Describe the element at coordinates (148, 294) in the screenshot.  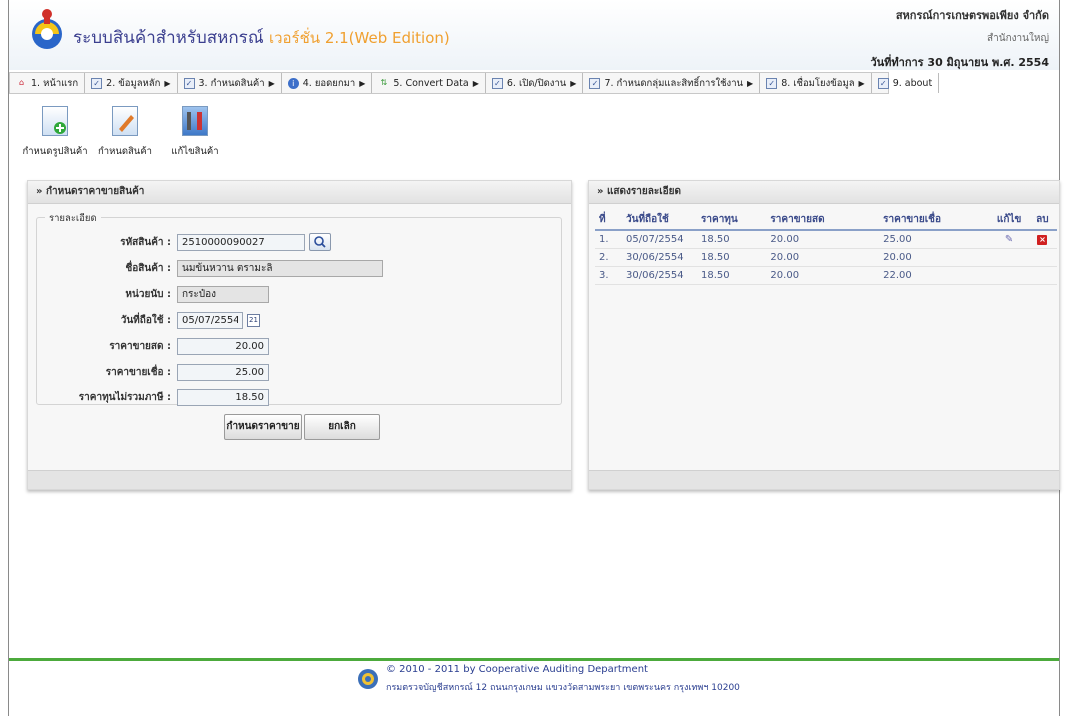
I see `unit-label: หน่วยนับ :` at that location.